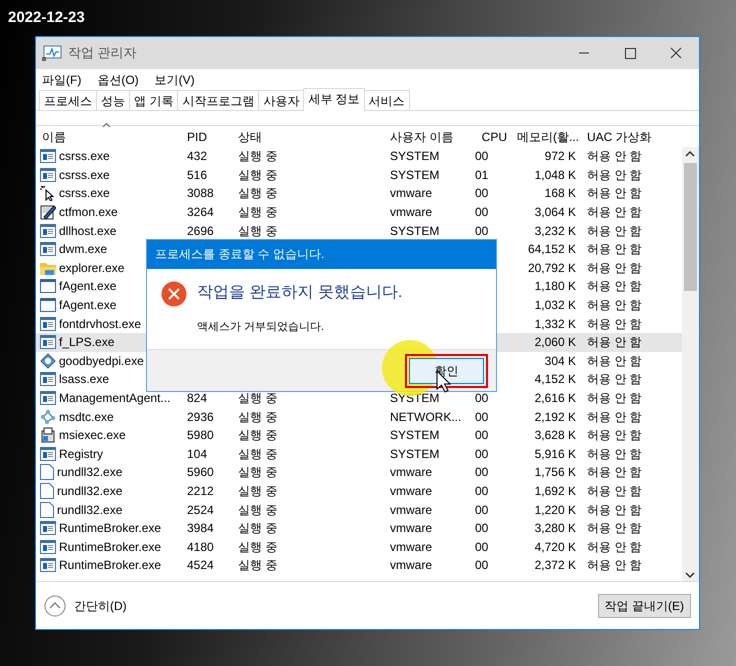 Image resolution: width=736 pixels, height=666 pixels. What do you see at coordinates (334, 99) in the screenshot?
I see `tab: 세부 정보` at bounding box center [334, 99].